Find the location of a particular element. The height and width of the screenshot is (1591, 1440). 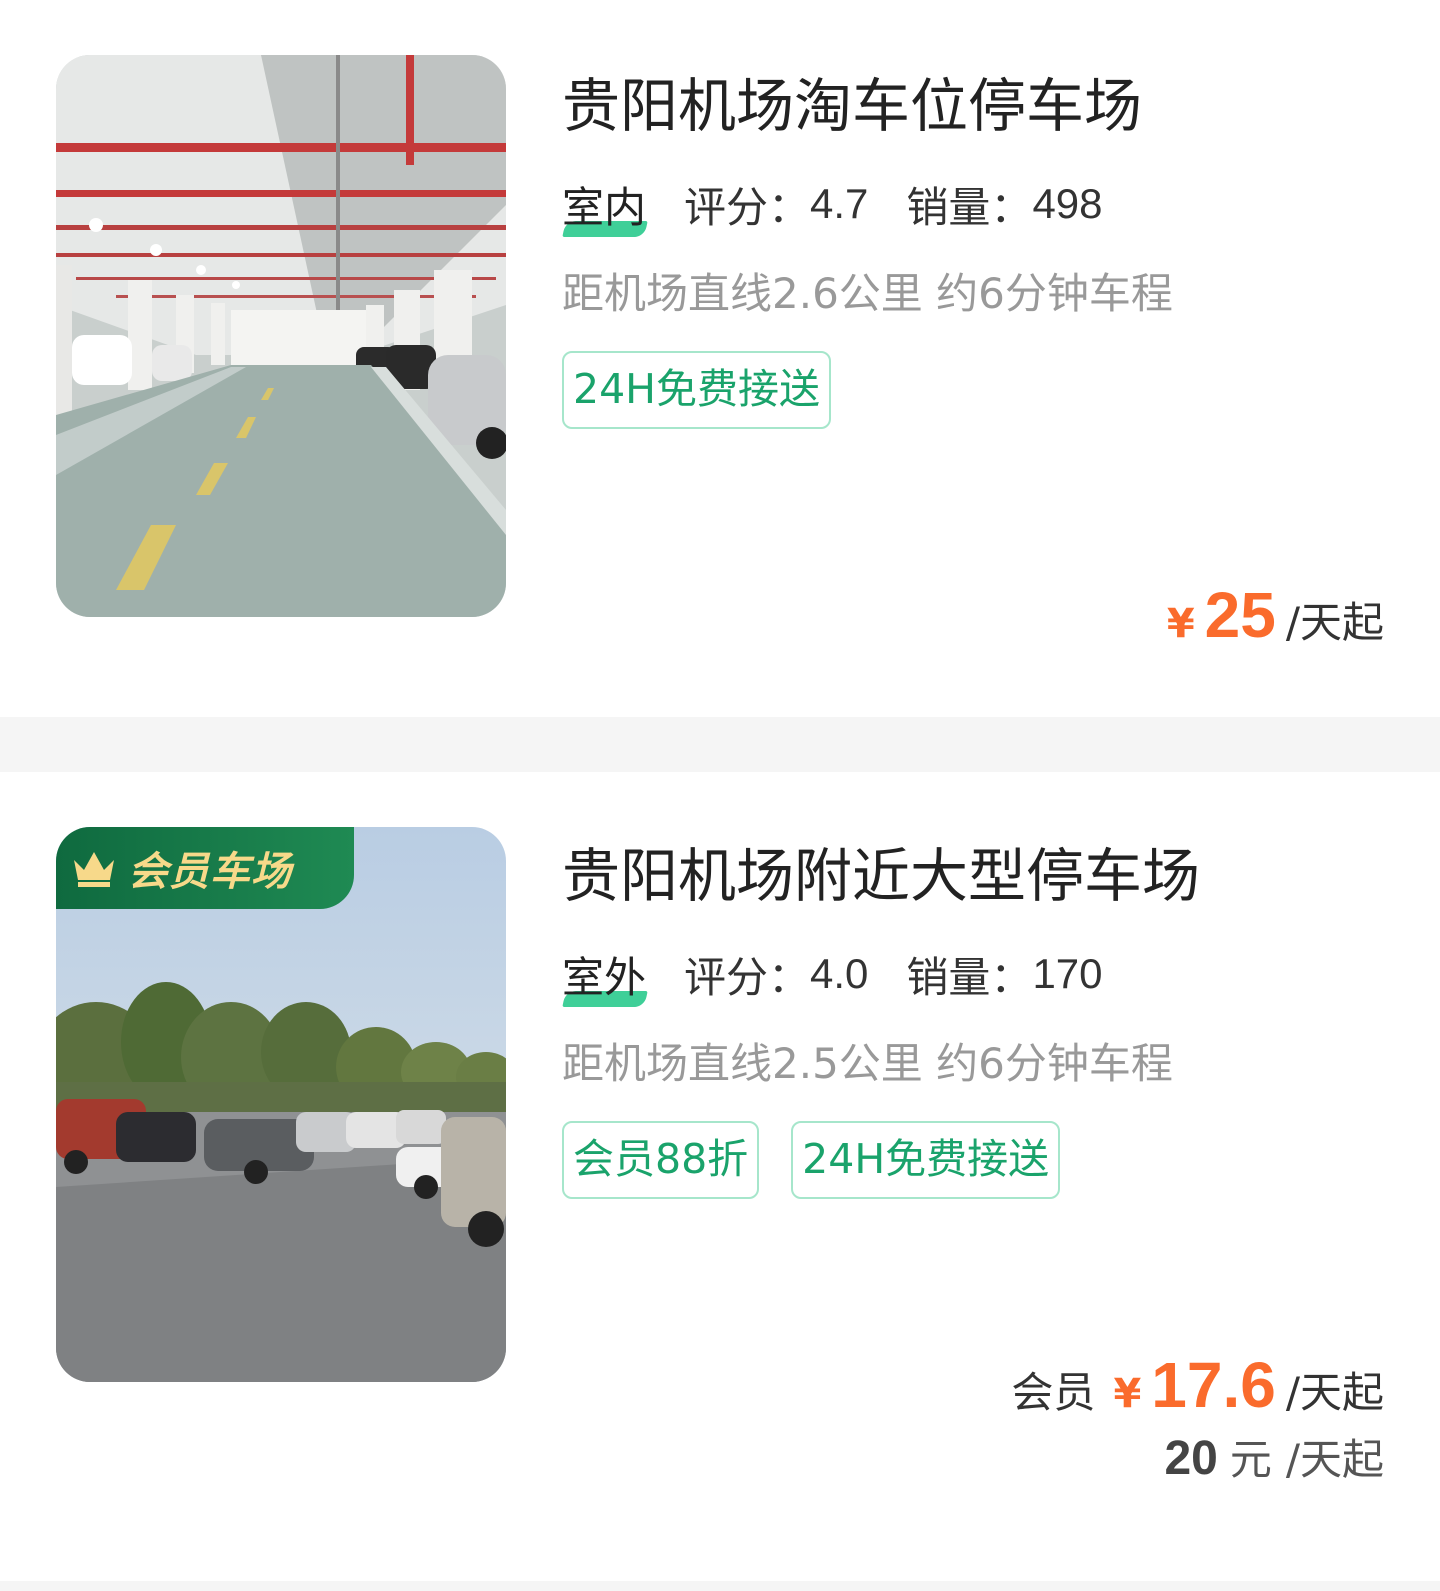

lot-meta: 室内 评分： 4.7 销量： 498 is located at coordinates (977, 204).